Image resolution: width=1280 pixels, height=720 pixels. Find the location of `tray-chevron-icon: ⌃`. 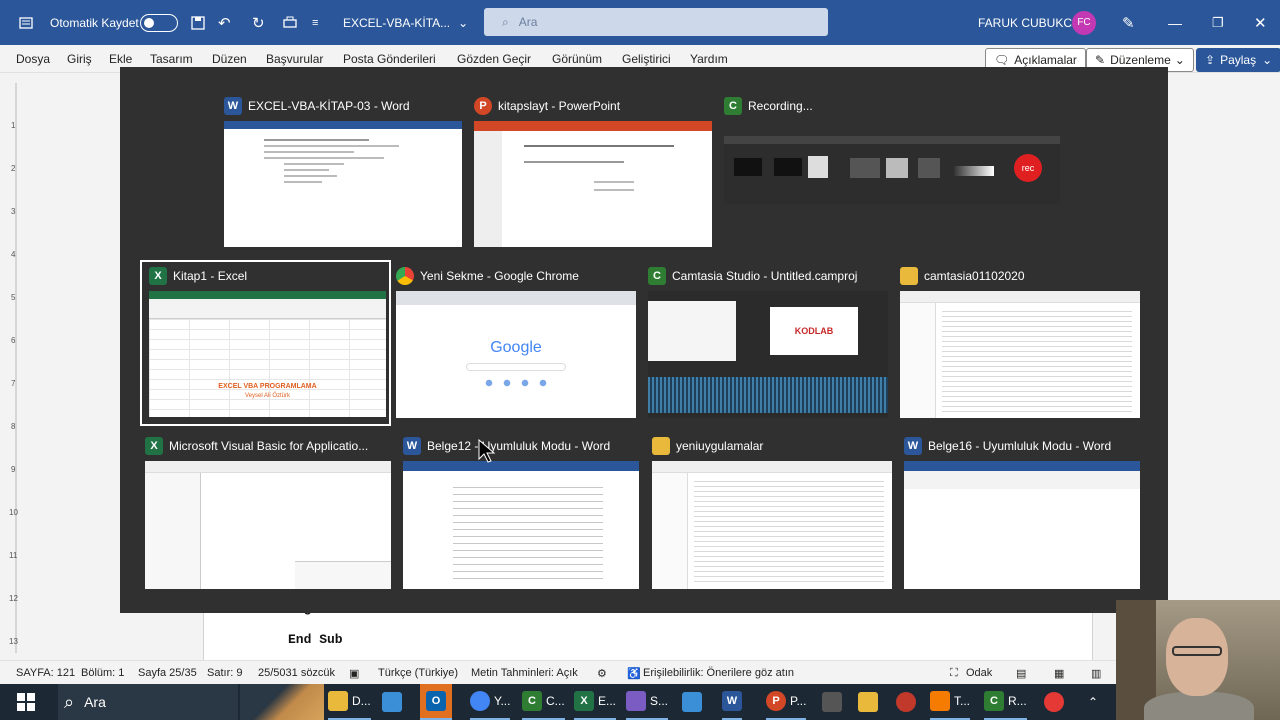

tray-chevron-icon: ⌃ is located at coordinates (1093, 702).